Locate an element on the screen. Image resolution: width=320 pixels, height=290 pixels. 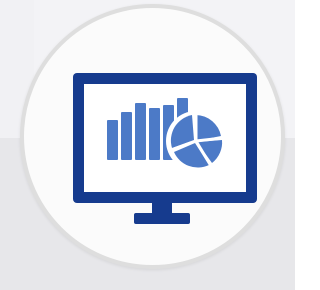
monitor-stand-base is located at coordinates (162, 218).